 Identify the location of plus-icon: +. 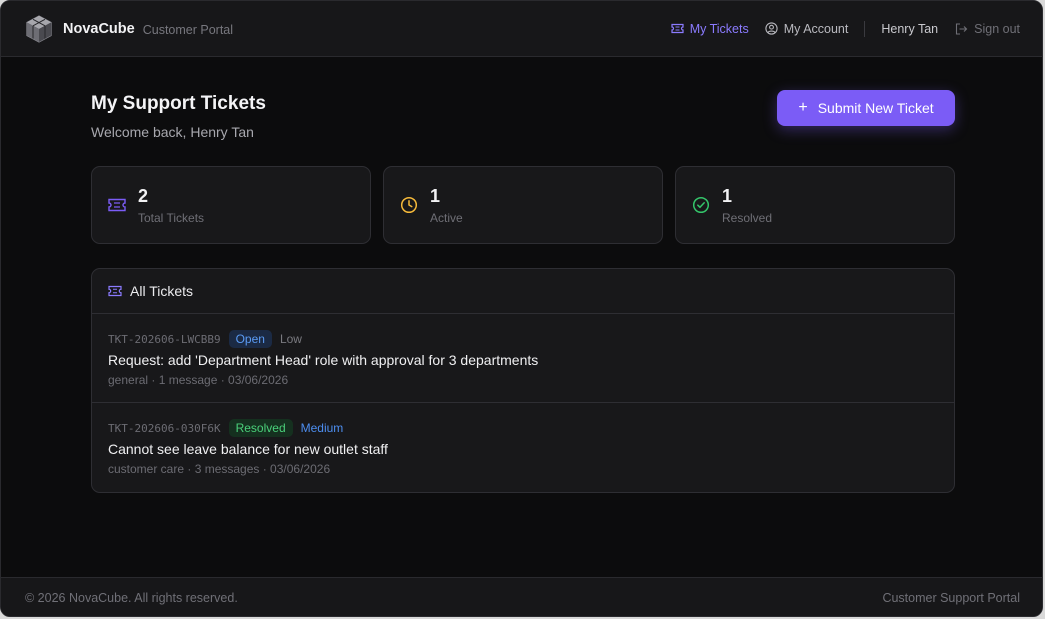
(803, 107).